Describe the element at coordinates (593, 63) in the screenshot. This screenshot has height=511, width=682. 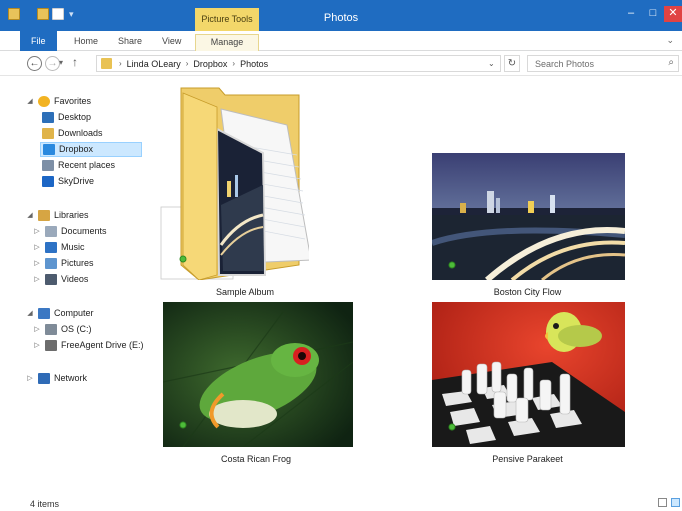
I see `search-input` at that location.